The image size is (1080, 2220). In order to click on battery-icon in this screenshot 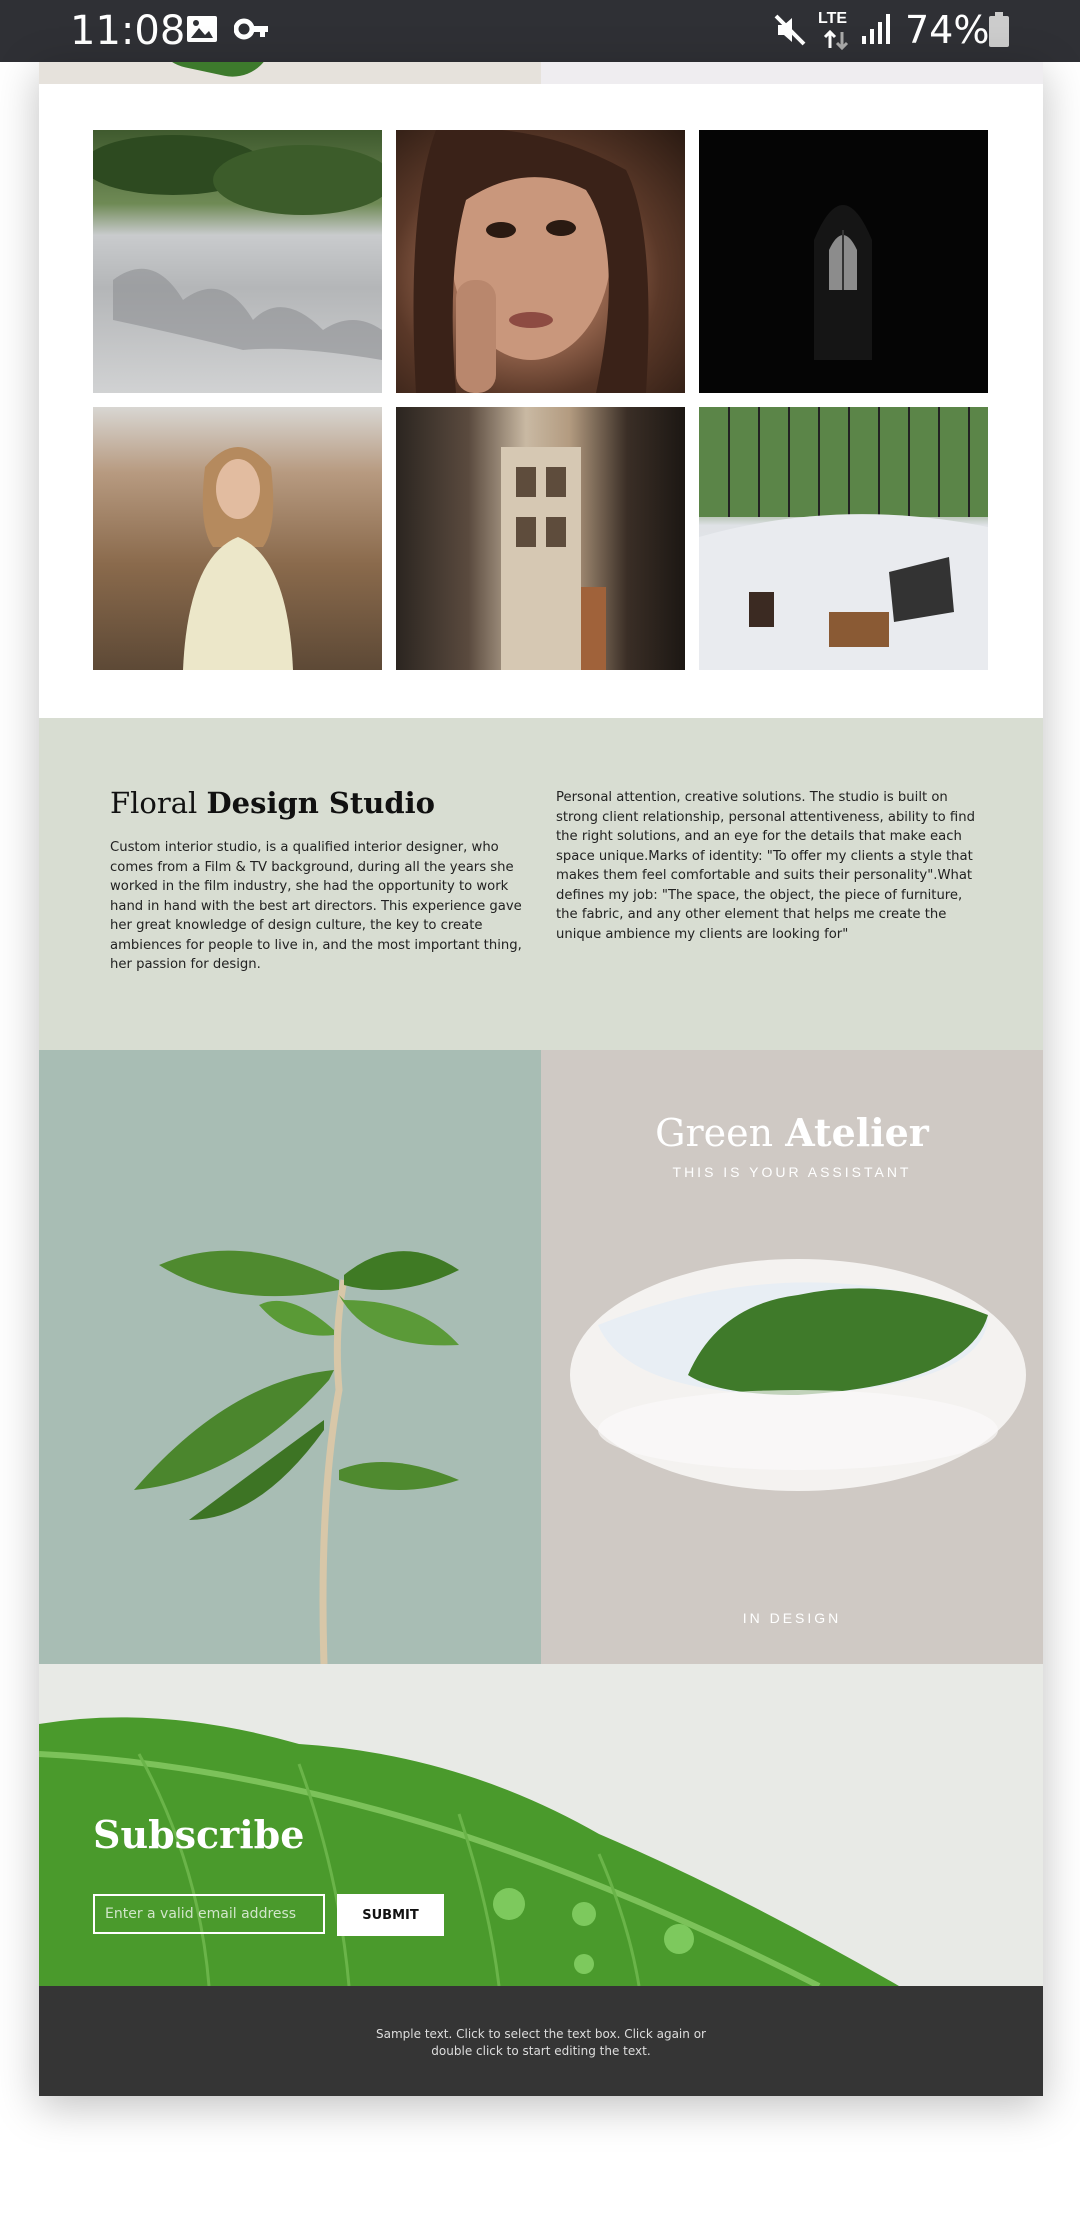, I will do `click(999, 32)`.